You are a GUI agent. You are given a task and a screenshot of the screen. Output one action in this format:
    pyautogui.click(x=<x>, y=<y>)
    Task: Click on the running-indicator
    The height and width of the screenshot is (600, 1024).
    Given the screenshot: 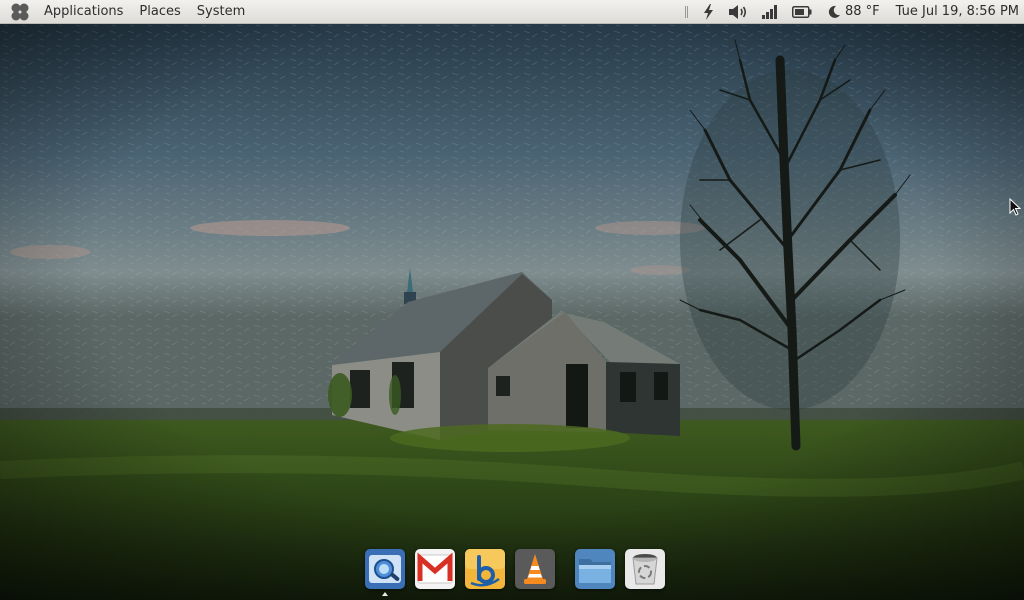 What is the action you would take?
    pyautogui.click(x=385, y=594)
    